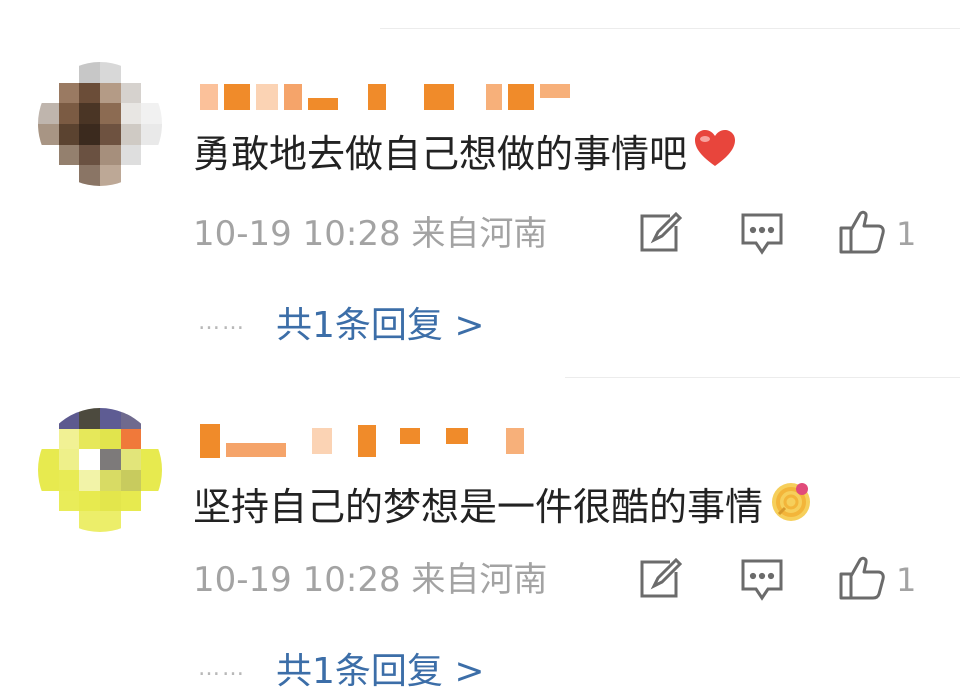  What do you see at coordinates (504, 506) in the screenshot?
I see `comment-text: 坚持自己的梦想是一件很酷的事情` at bounding box center [504, 506].